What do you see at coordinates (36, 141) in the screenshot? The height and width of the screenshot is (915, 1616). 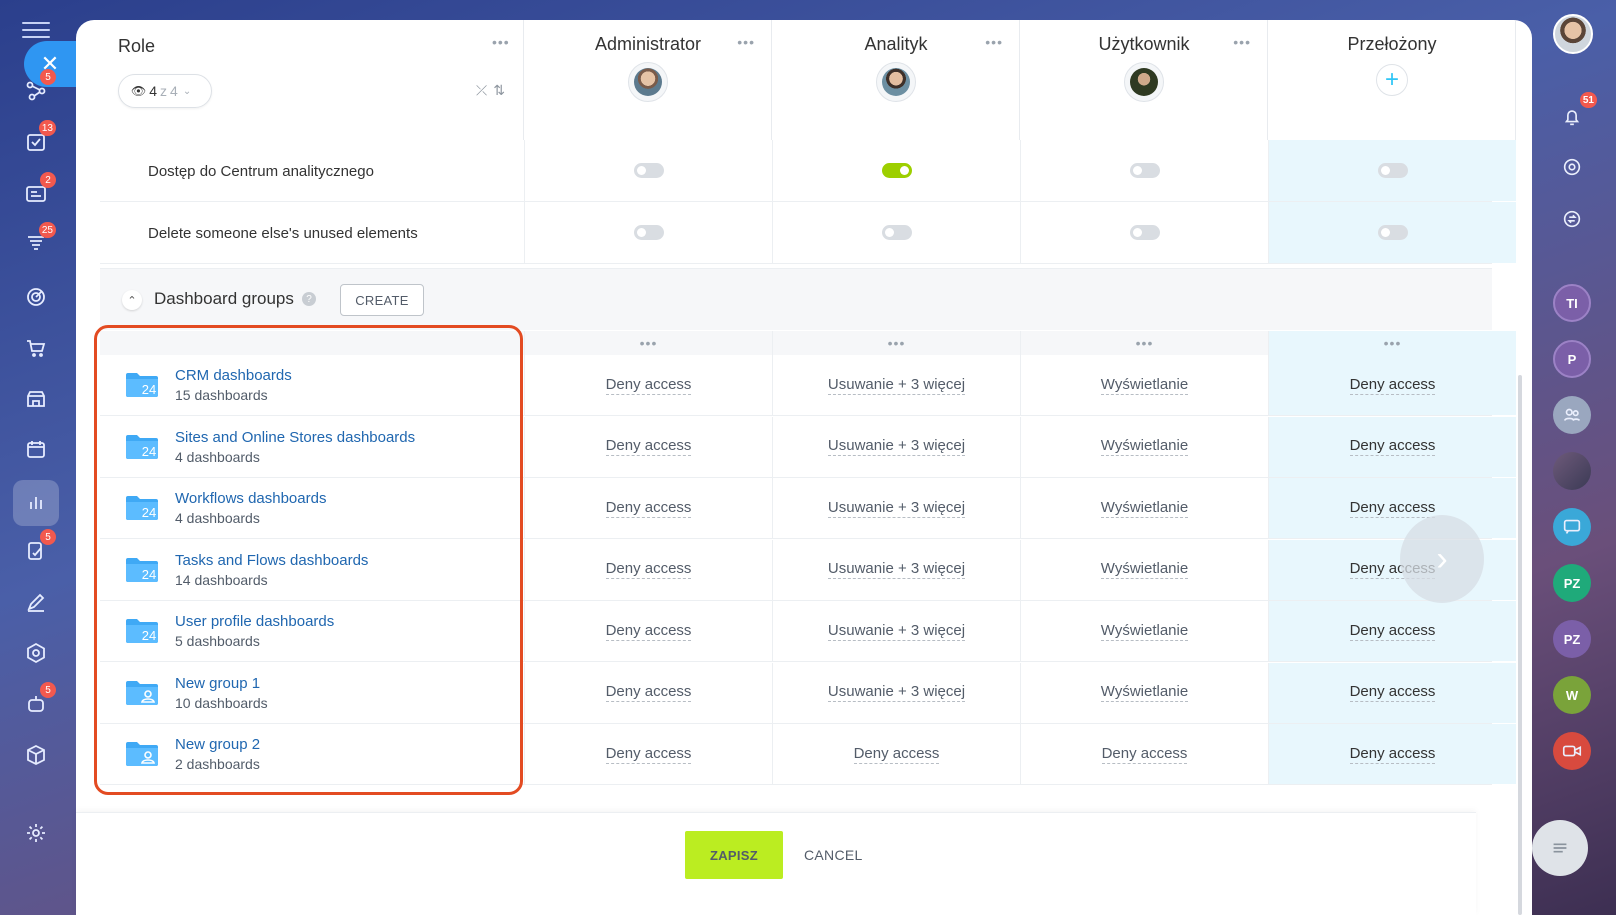 I see `nav-tasks-icon: 13` at bounding box center [36, 141].